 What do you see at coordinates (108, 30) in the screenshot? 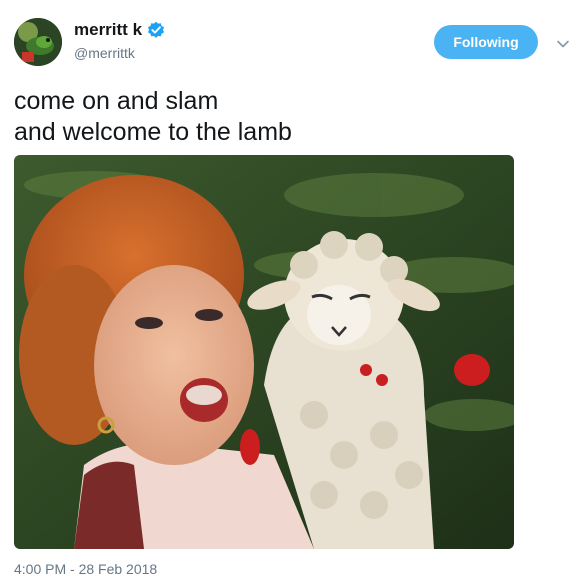
I see `display-name: merritt k` at bounding box center [108, 30].